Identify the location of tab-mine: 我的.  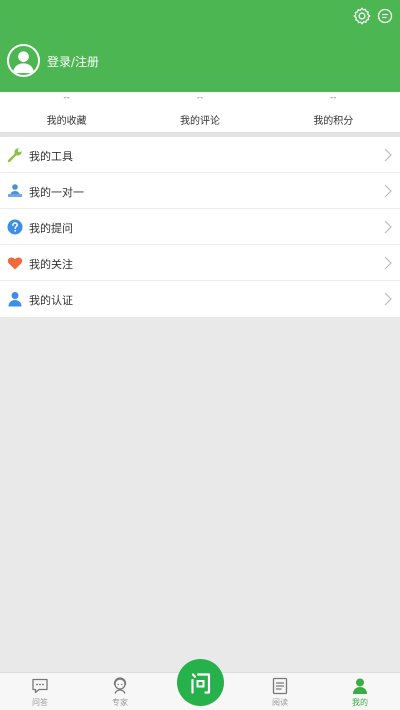
(360, 691).